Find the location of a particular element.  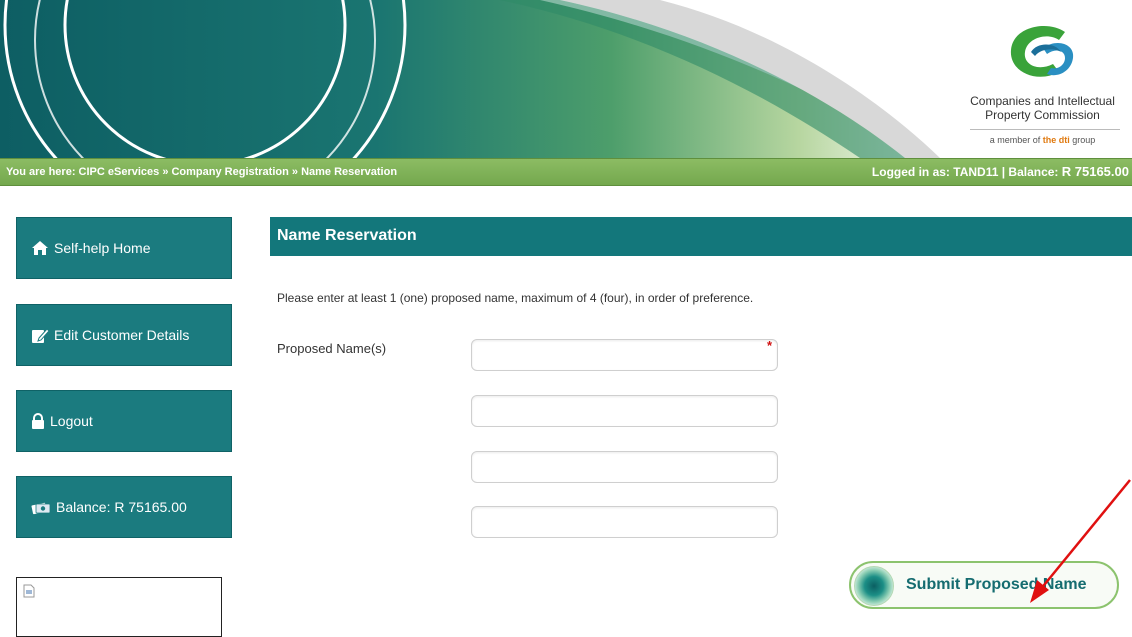

broken-image-icon is located at coordinates (29, 591).